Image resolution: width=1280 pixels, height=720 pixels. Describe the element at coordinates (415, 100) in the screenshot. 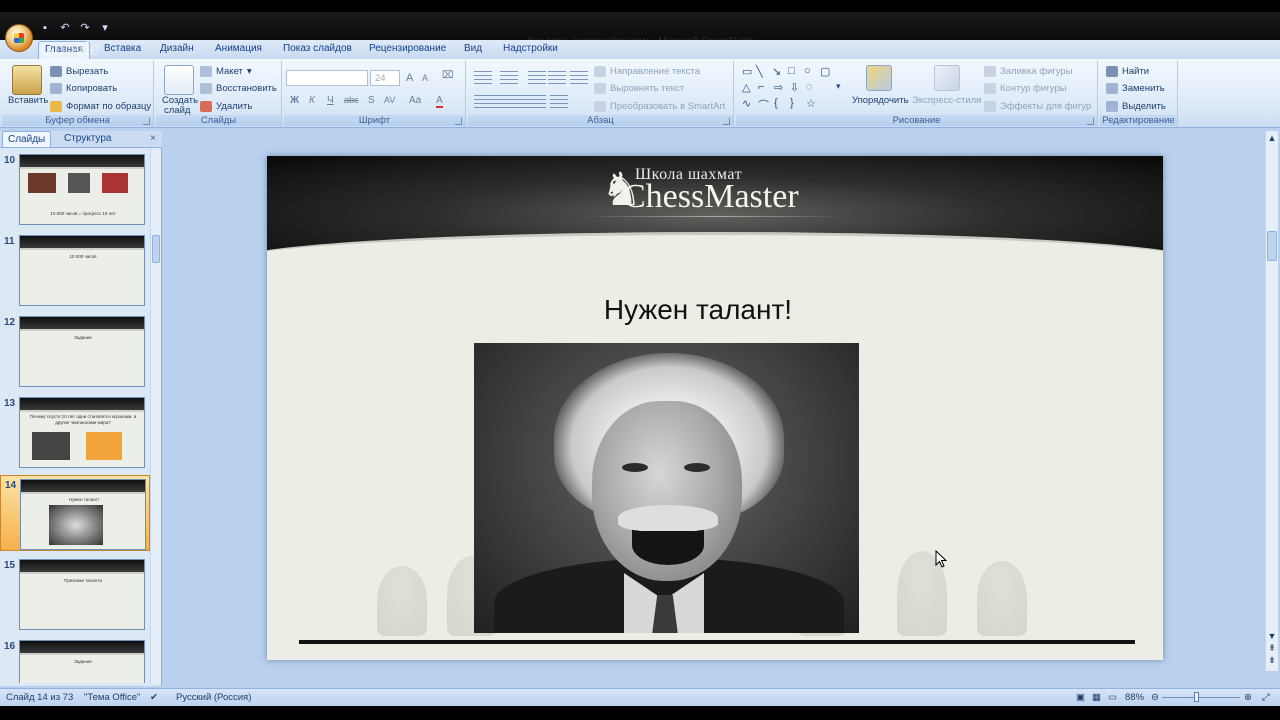

I see `change-case-button: Aa` at that location.